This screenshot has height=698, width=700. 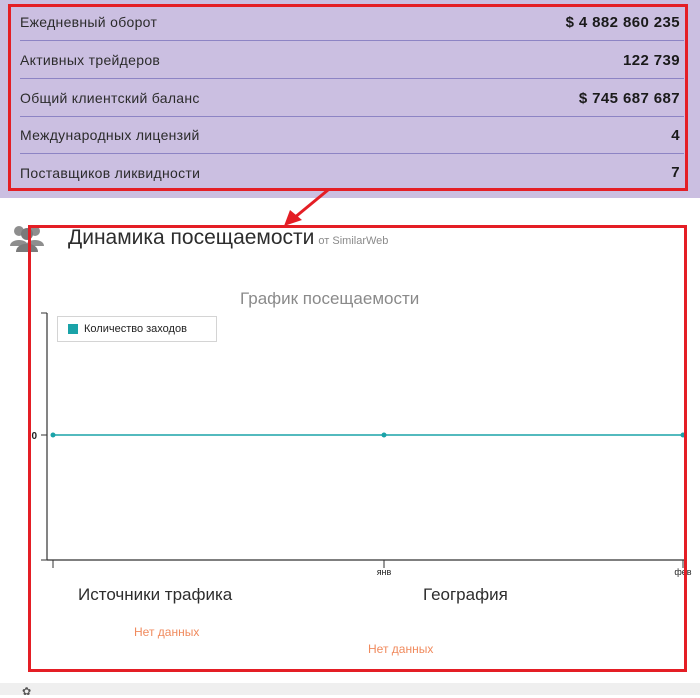 I want to click on award-icon: ✿, so click(x=27, y=692).